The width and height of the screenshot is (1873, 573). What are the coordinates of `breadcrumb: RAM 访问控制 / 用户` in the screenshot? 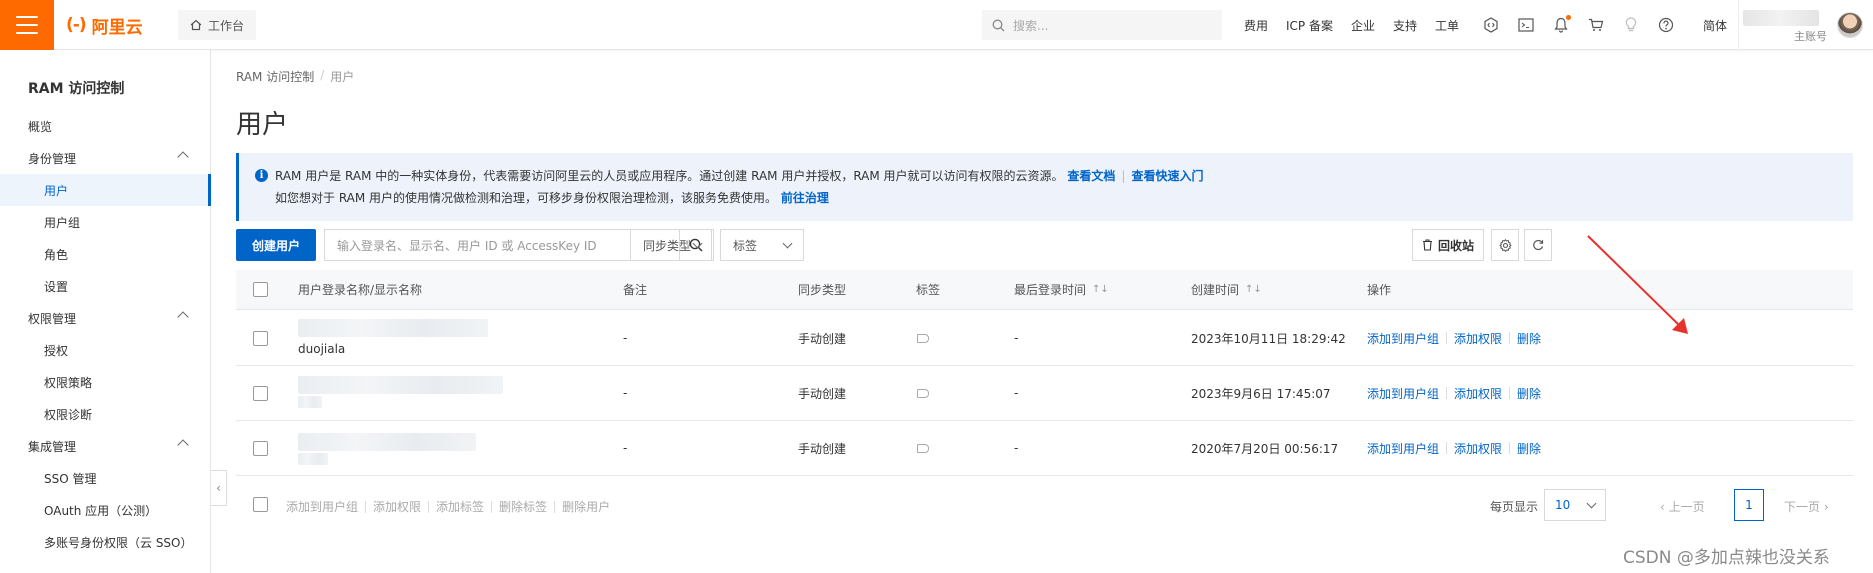 It's located at (295, 76).